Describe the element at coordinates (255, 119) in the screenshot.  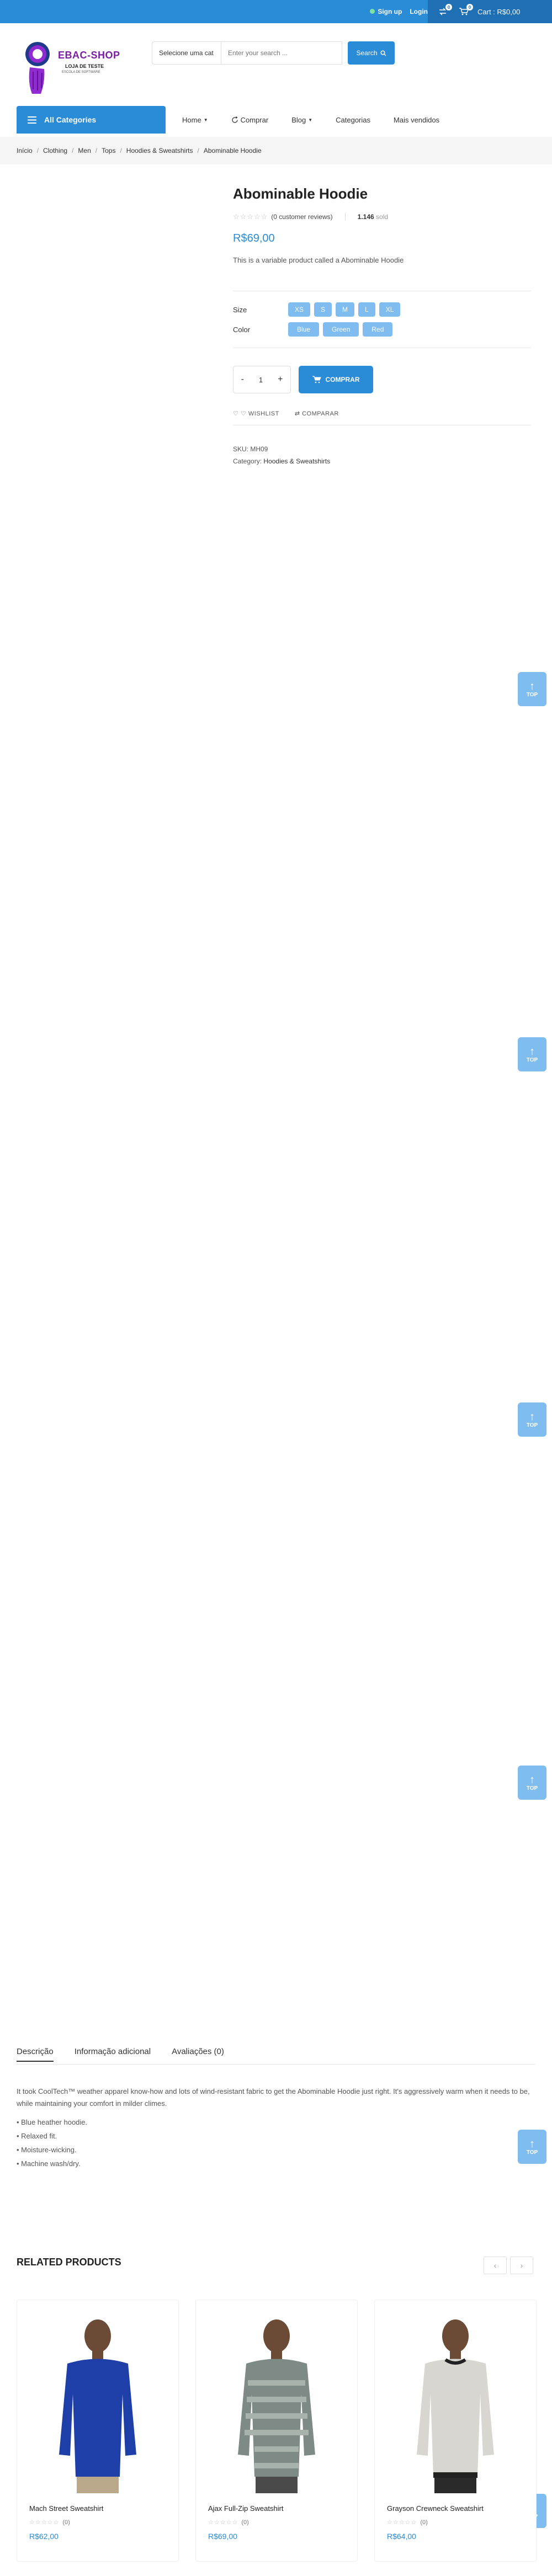
I see `nav-item-label: Comprar` at that location.